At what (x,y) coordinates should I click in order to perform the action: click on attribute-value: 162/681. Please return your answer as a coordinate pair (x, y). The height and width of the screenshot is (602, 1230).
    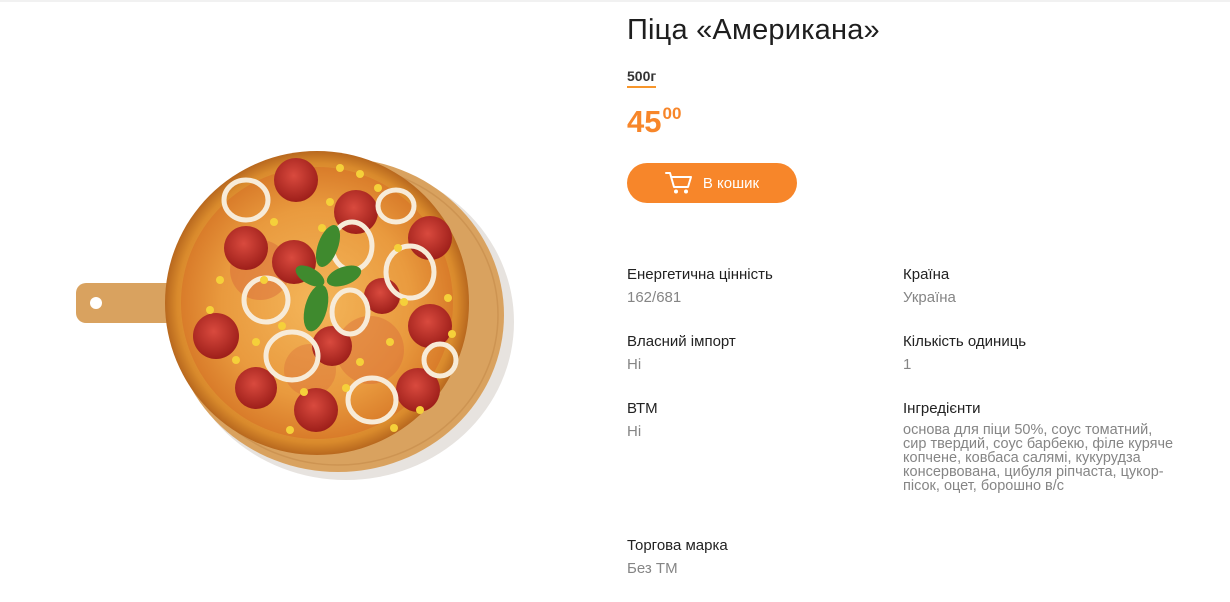
    Looking at the image, I should click on (654, 297).